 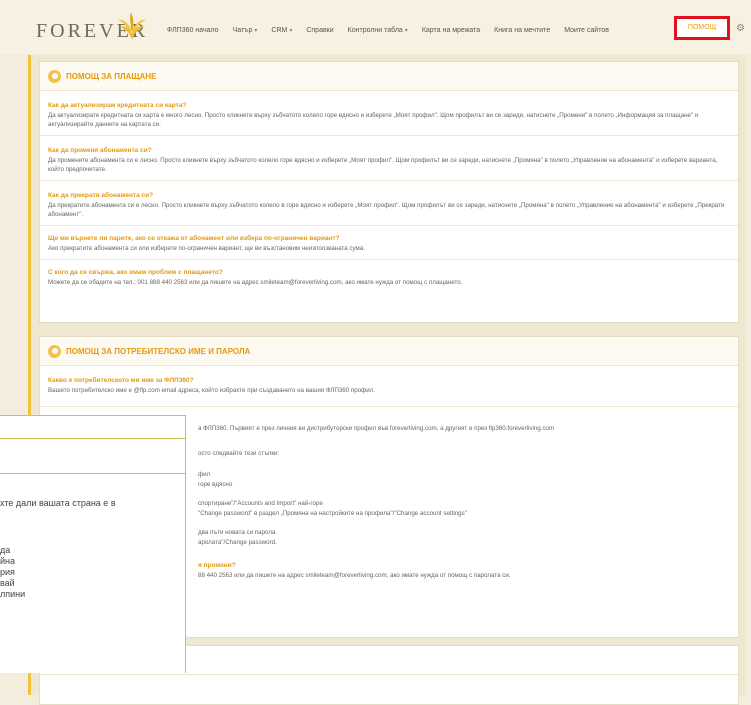 I want to click on aloe-logo-icon, so click(x=132, y=26).